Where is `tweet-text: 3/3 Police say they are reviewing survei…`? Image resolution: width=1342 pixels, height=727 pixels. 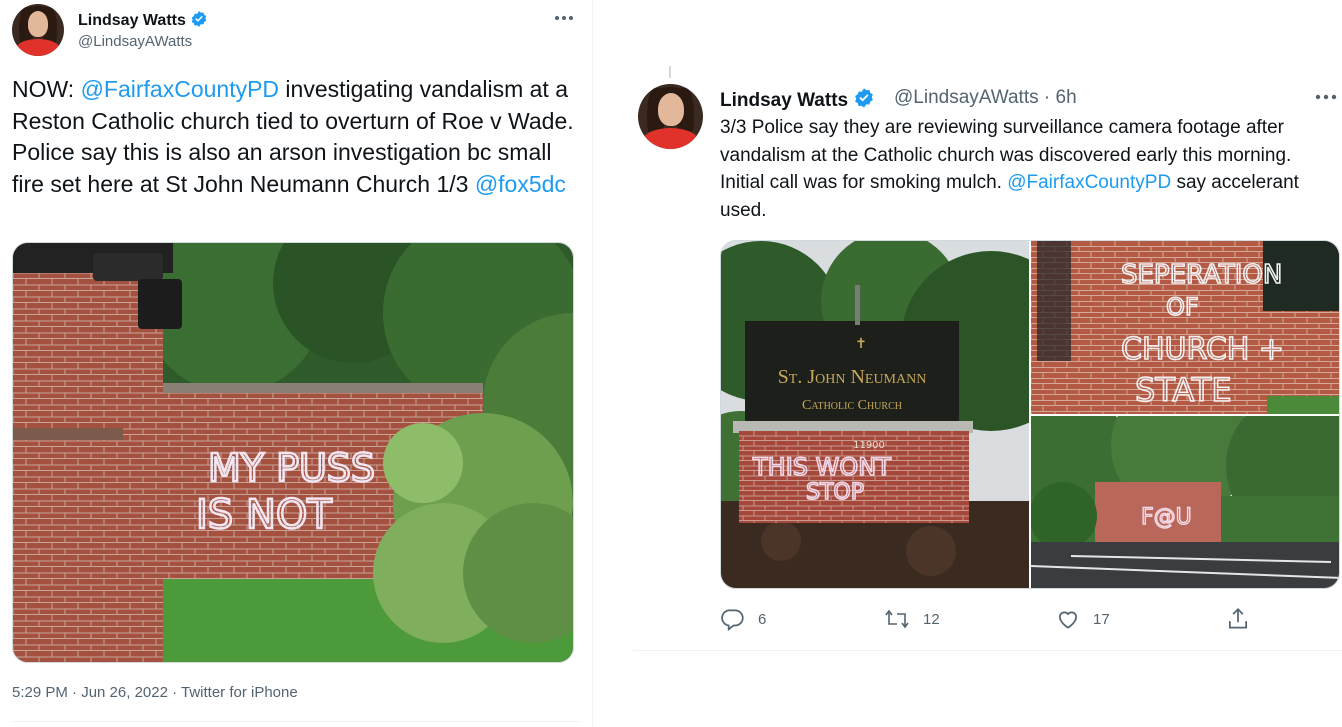
tweet-text: 3/3 Police say they are reviewing survei… is located at coordinates (1009, 169).